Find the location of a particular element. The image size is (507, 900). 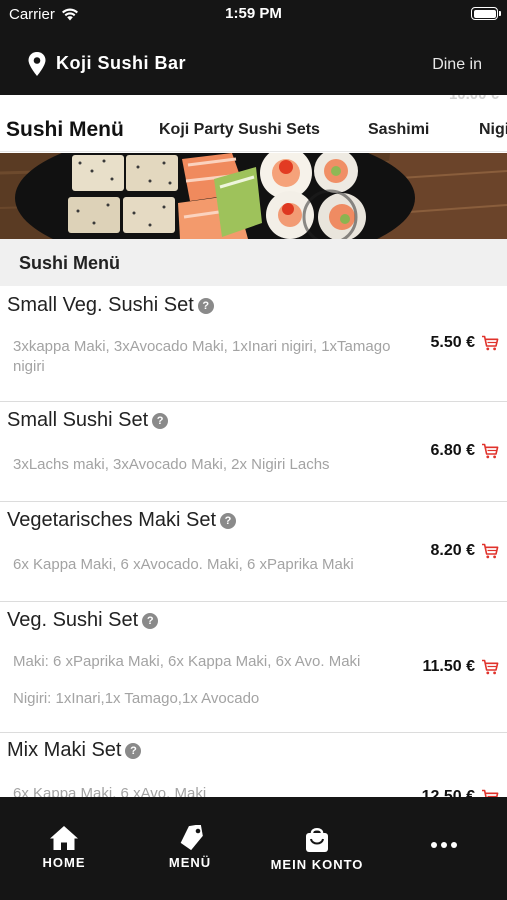

nav-menu: MENÜ is located at coordinates (190, 847).